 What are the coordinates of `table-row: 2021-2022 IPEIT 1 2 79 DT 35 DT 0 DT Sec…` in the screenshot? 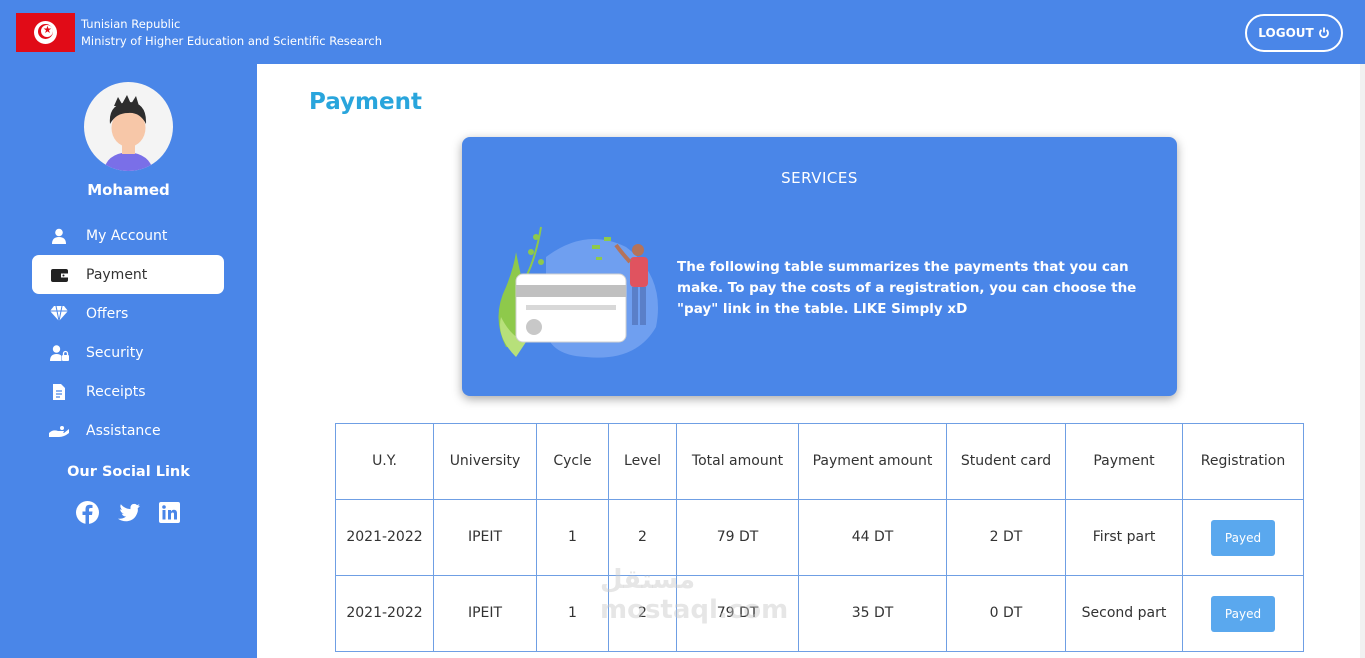 It's located at (819, 613).